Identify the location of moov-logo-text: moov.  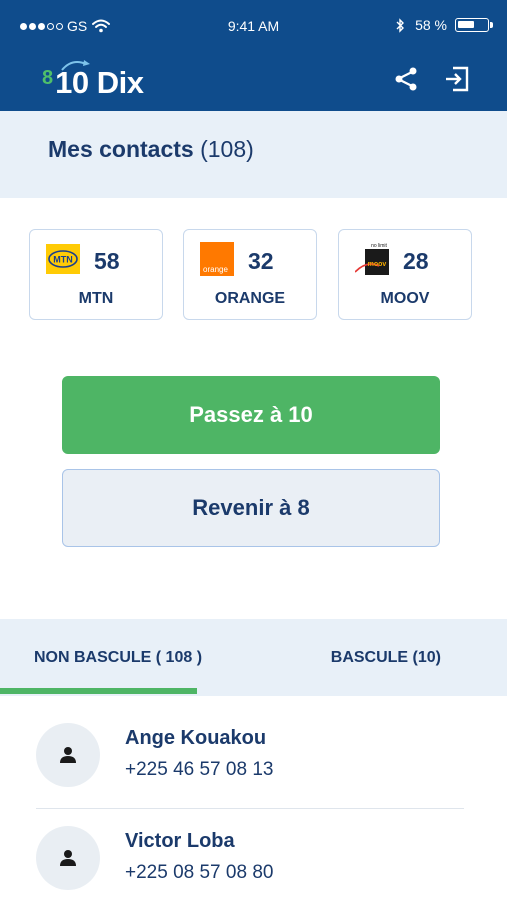
(377, 264).